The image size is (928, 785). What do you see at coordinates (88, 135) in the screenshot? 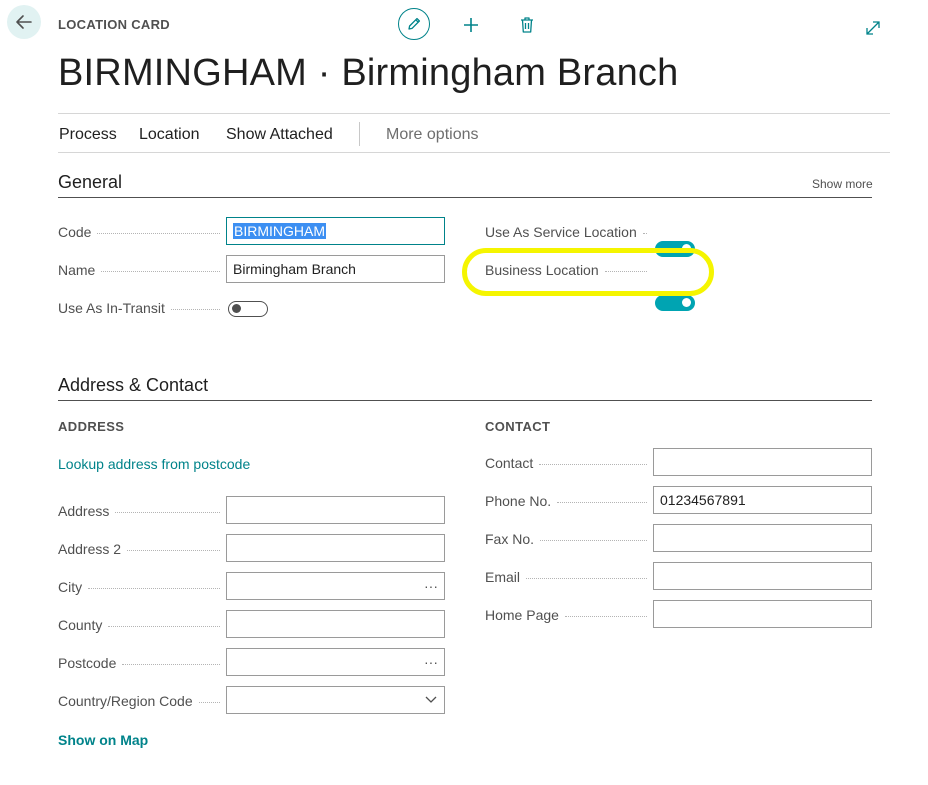
I see `action-process: Process` at bounding box center [88, 135].